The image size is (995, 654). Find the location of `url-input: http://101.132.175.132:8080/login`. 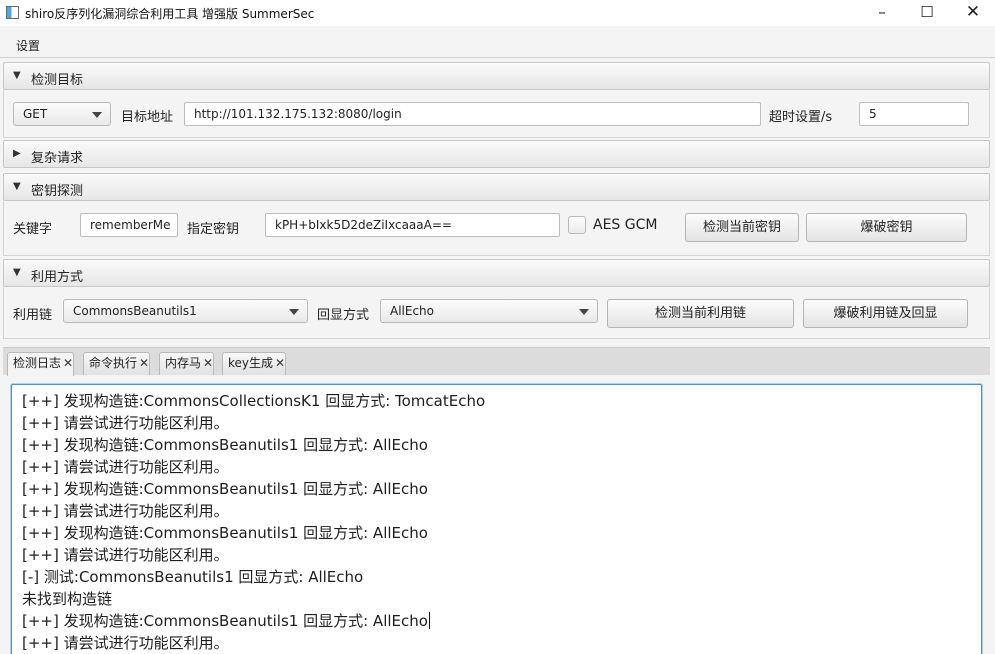

url-input: http://101.132.175.132:8080/login is located at coordinates (472, 114).